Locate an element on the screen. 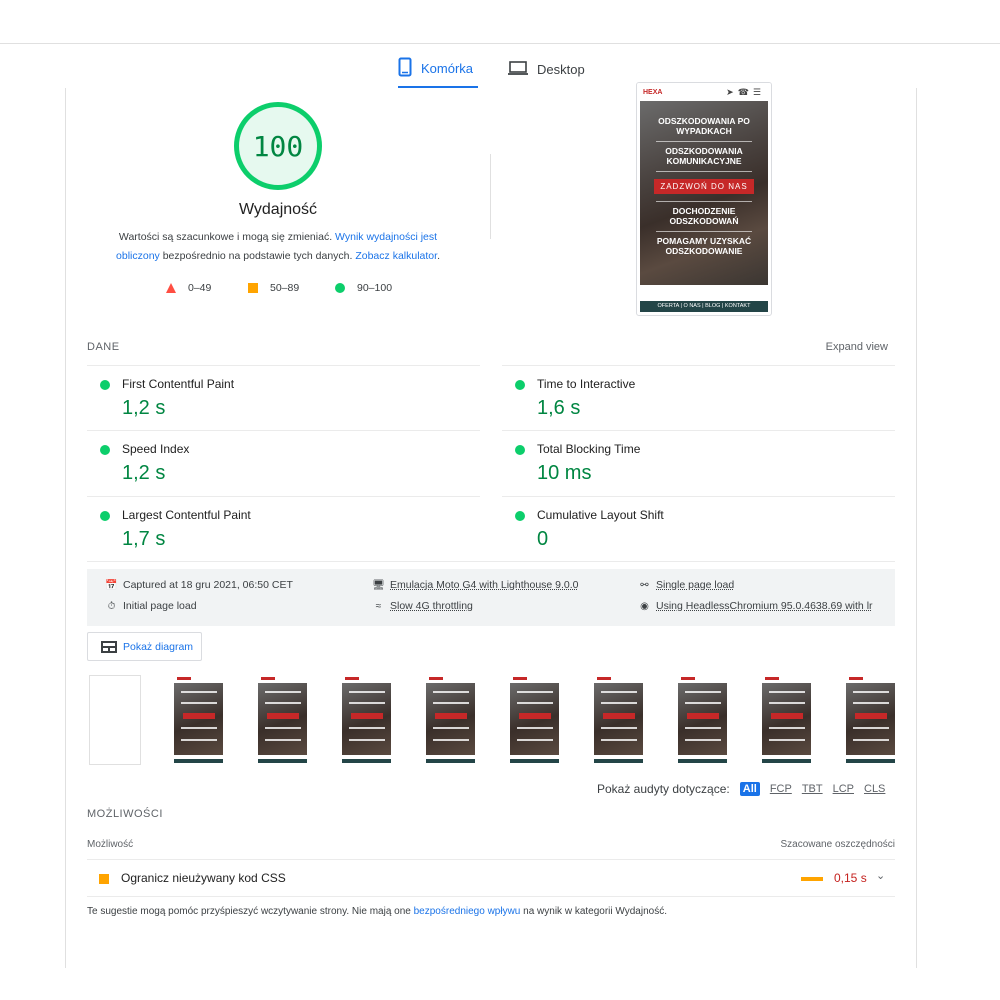 The width and height of the screenshot is (1000, 1000). filter-chip-cls: CLS is located at coordinates (874, 789).